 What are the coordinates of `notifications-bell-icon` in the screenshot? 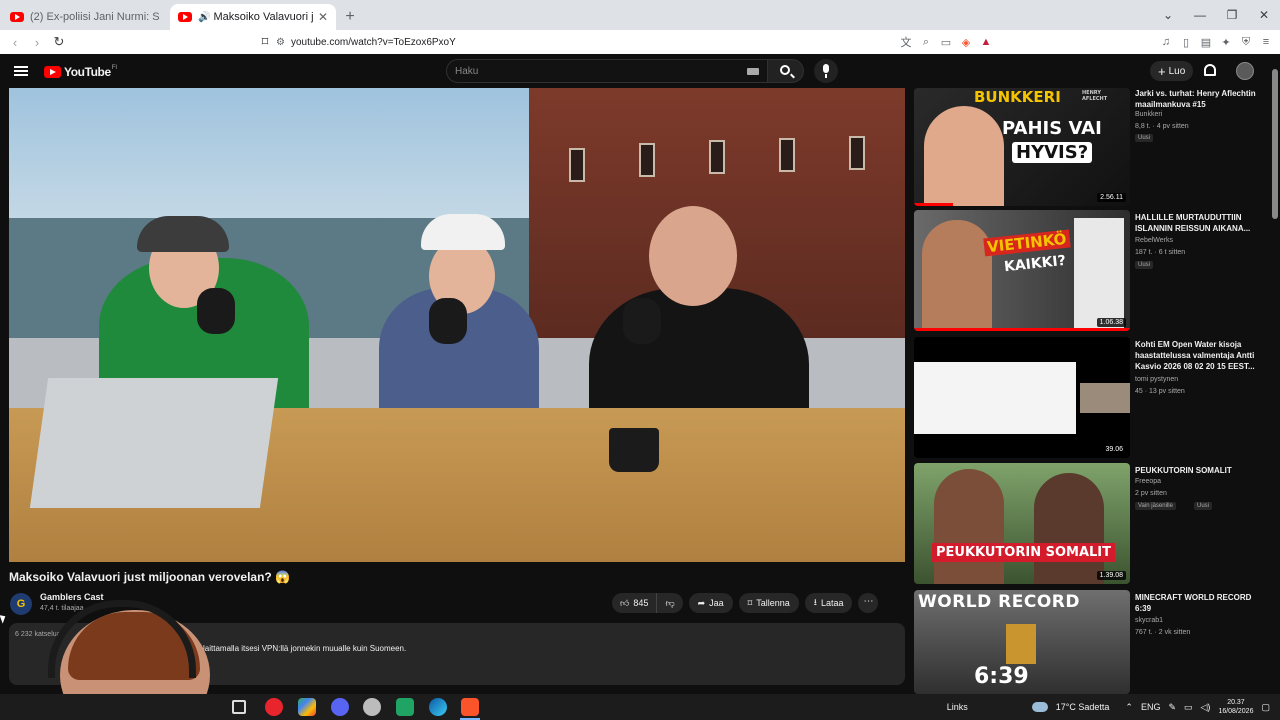 It's located at (1210, 70).